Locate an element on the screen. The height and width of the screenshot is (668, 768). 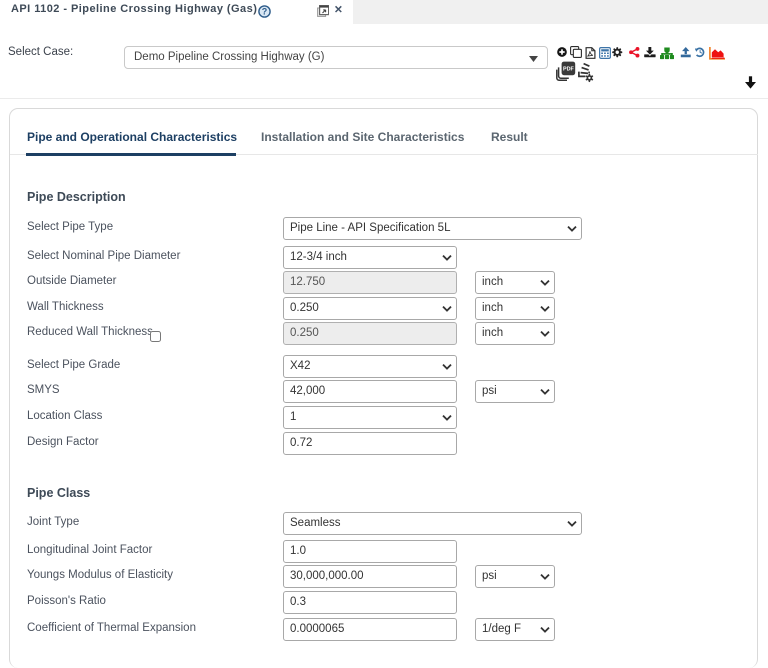
svg-text: PDF is located at coordinates (568, 70).